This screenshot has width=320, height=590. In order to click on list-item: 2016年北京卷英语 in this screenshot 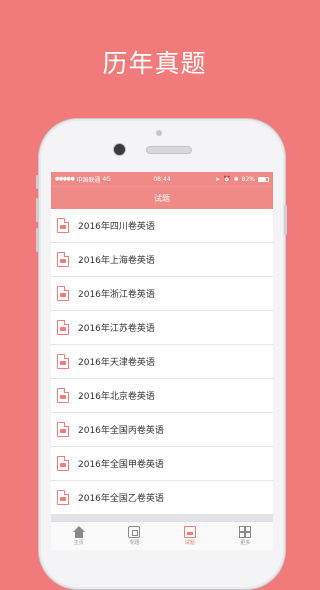, I will do `click(162, 395)`.